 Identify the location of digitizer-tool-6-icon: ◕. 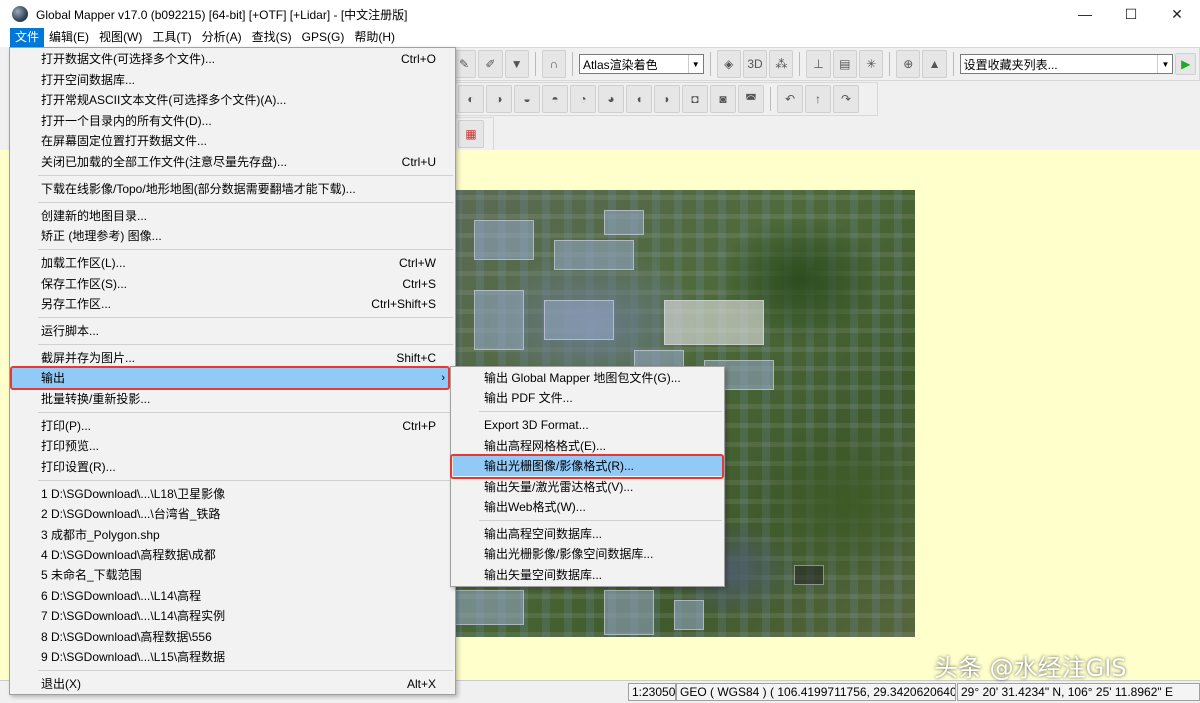
(611, 99).